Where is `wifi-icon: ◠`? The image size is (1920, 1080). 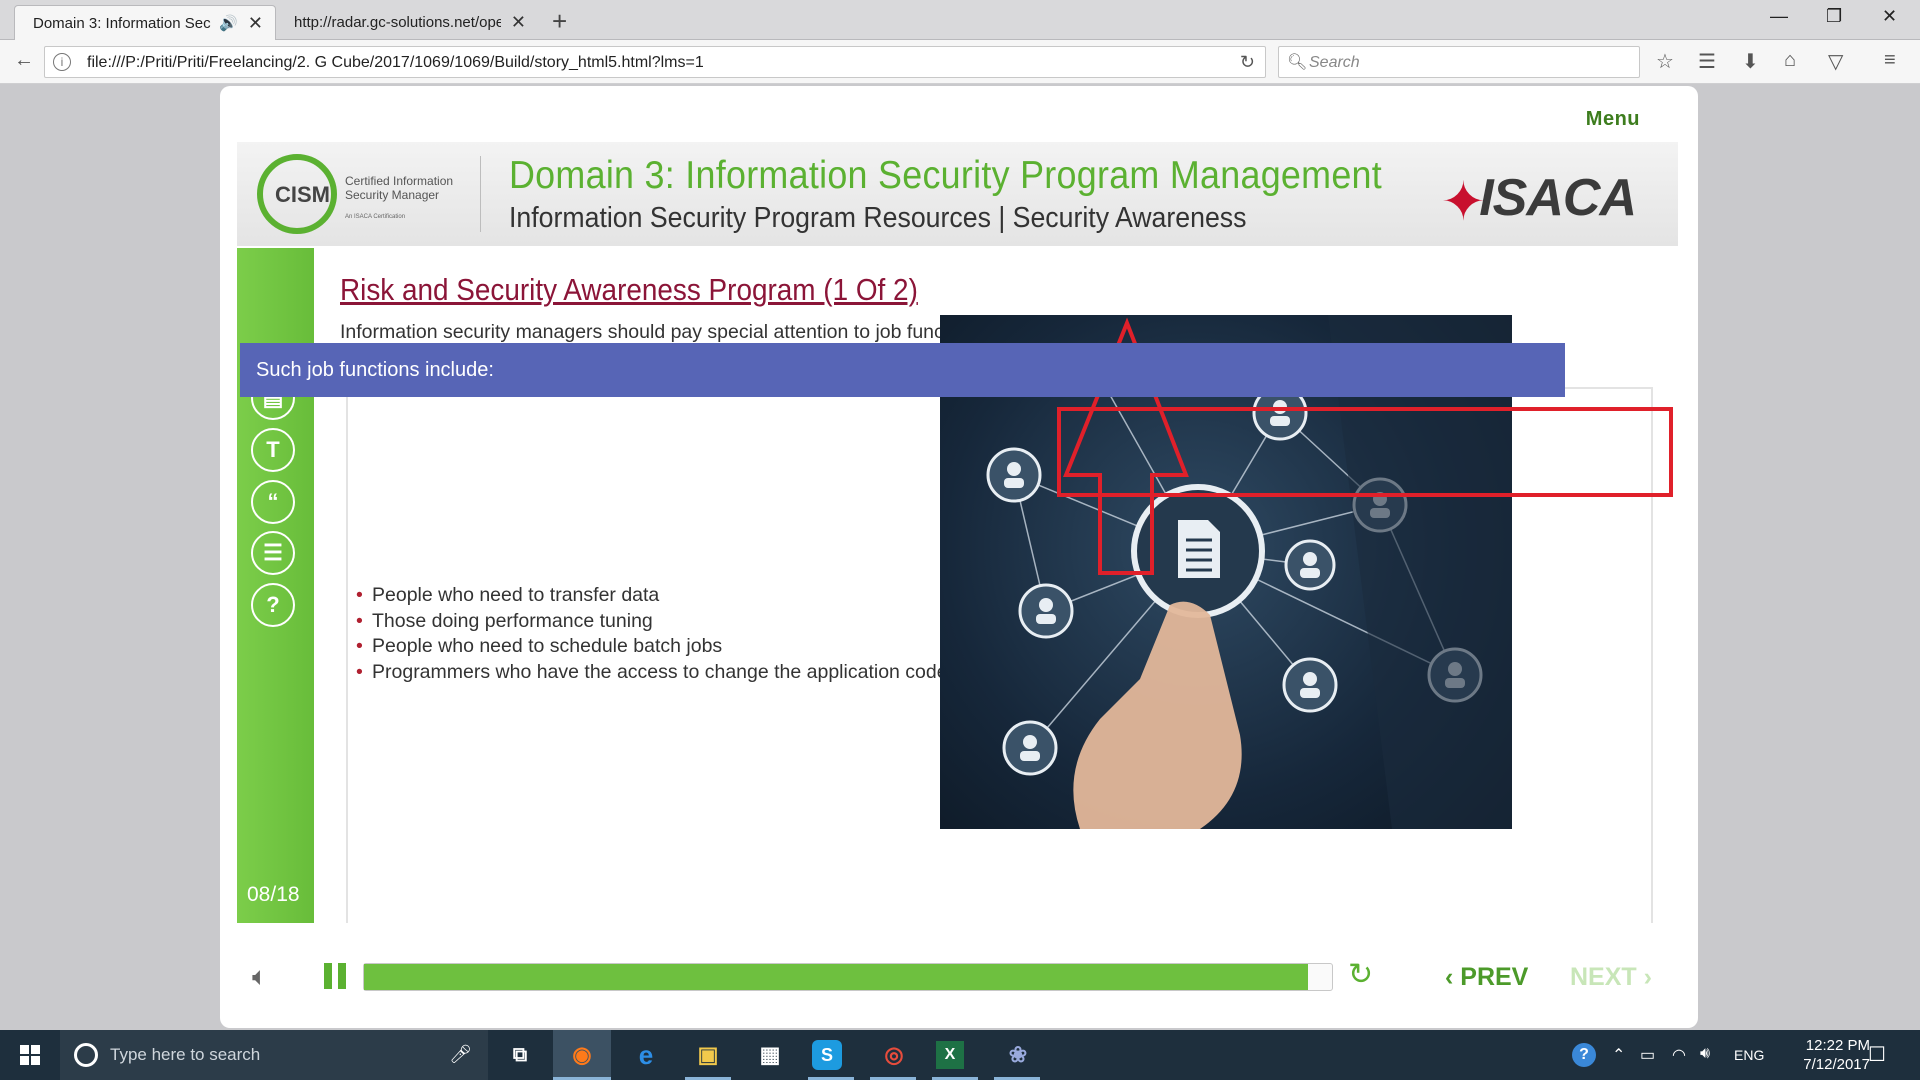
wifi-icon: ◠ is located at coordinates (1679, 1055).